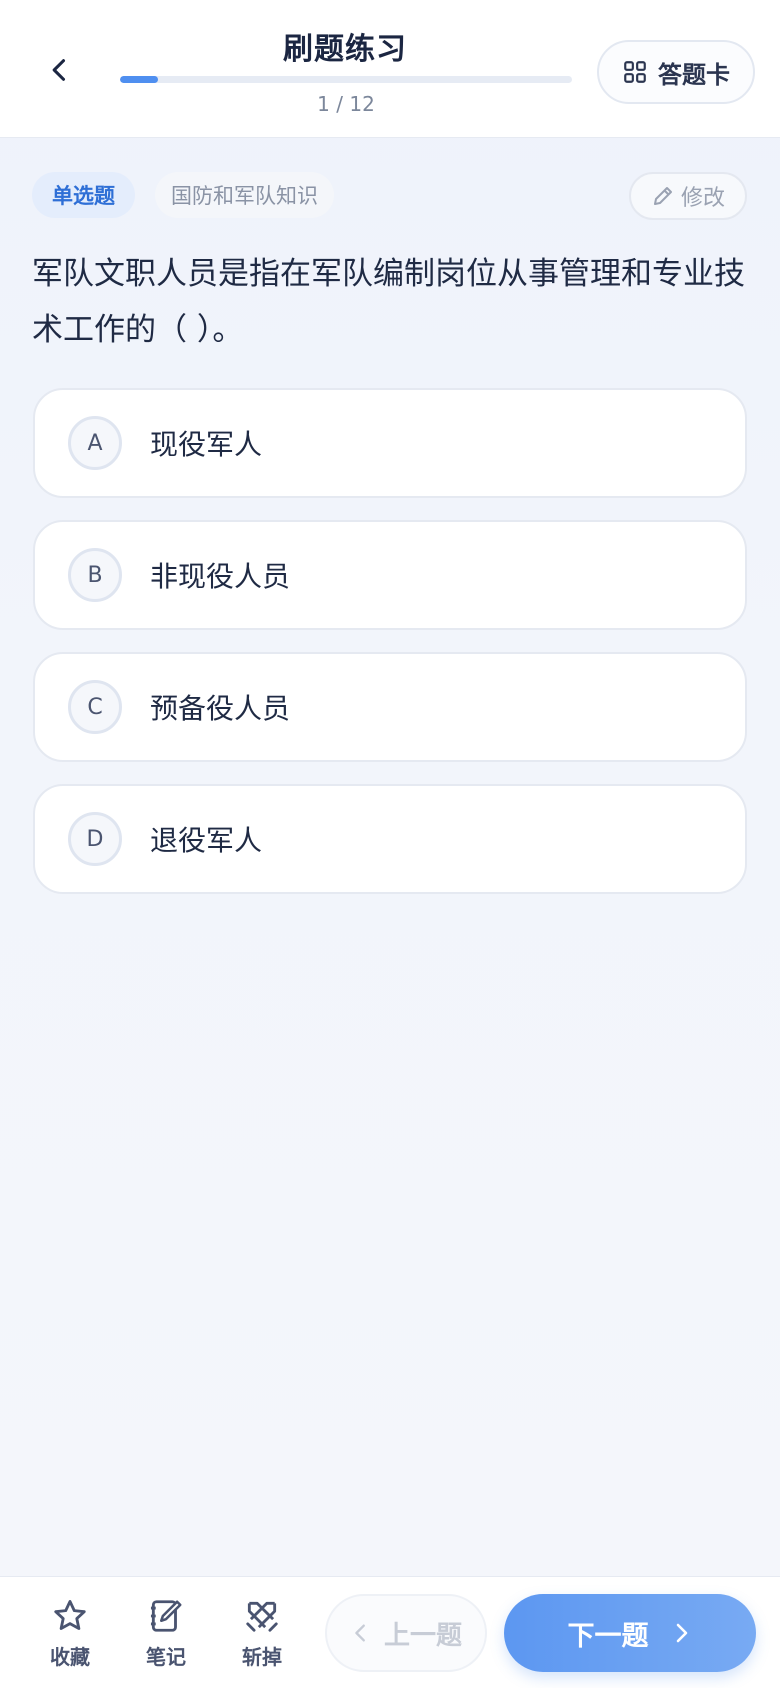 This screenshot has width=780, height=1688. What do you see at coordinates (262, 1635) in the screenshot?
I see `remove-button: 斩掉` at bounding box center [262, 1635].